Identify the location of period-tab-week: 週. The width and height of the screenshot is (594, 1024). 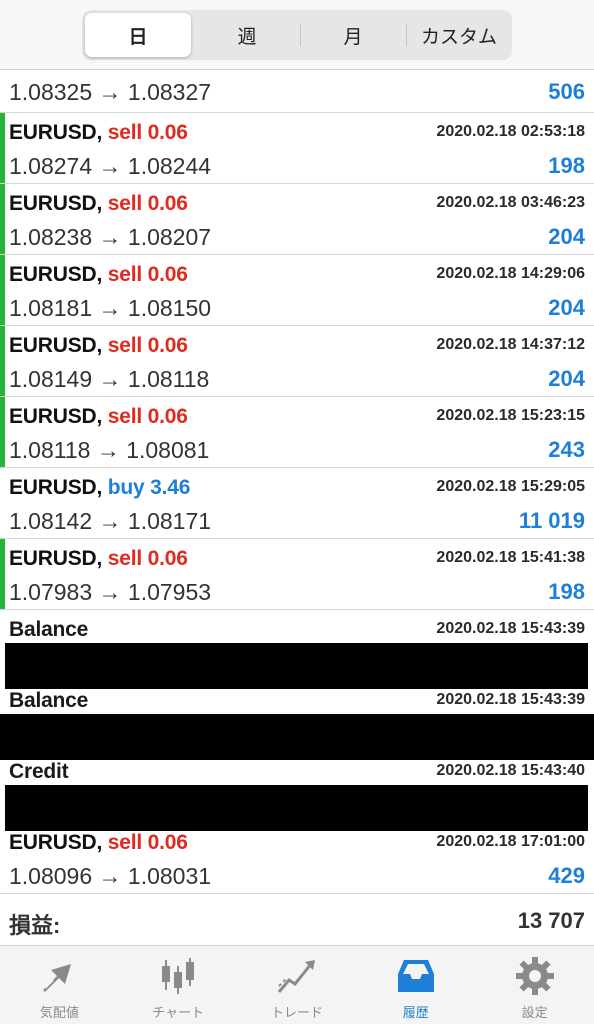
(247, 35).